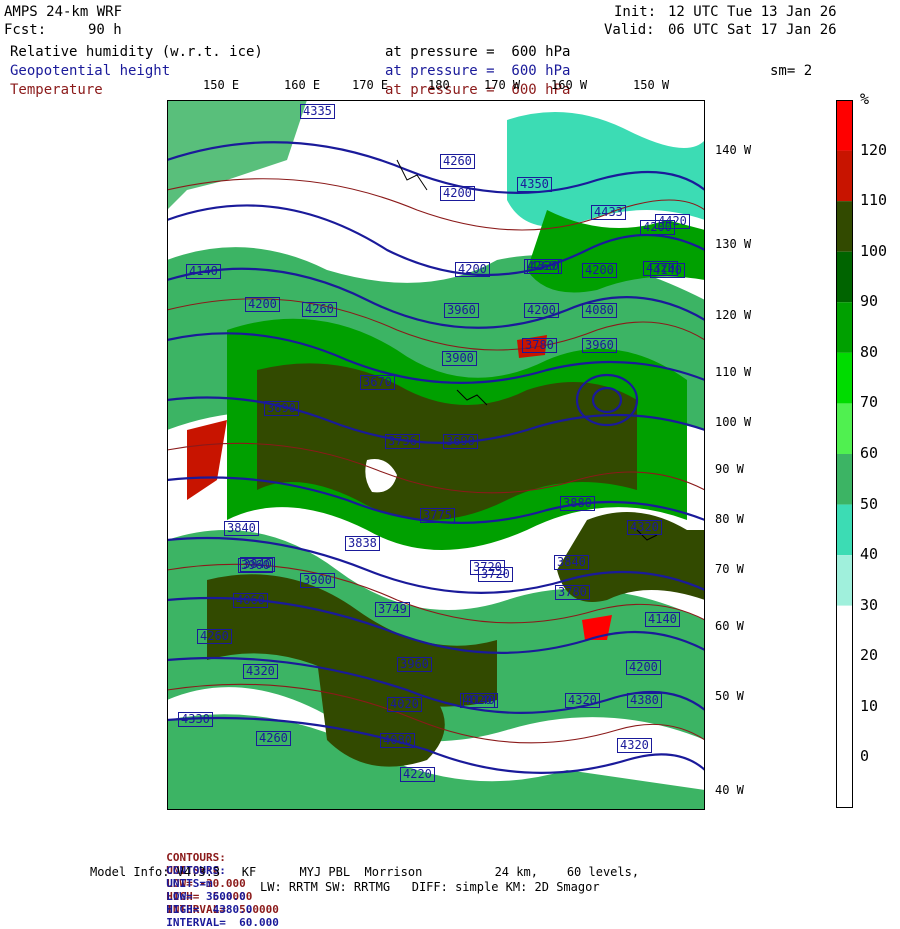  What do you see at coordinates (865, 99) in the screenshot?
I see `colorbar-unit: %` at bounding box center [865, 99].